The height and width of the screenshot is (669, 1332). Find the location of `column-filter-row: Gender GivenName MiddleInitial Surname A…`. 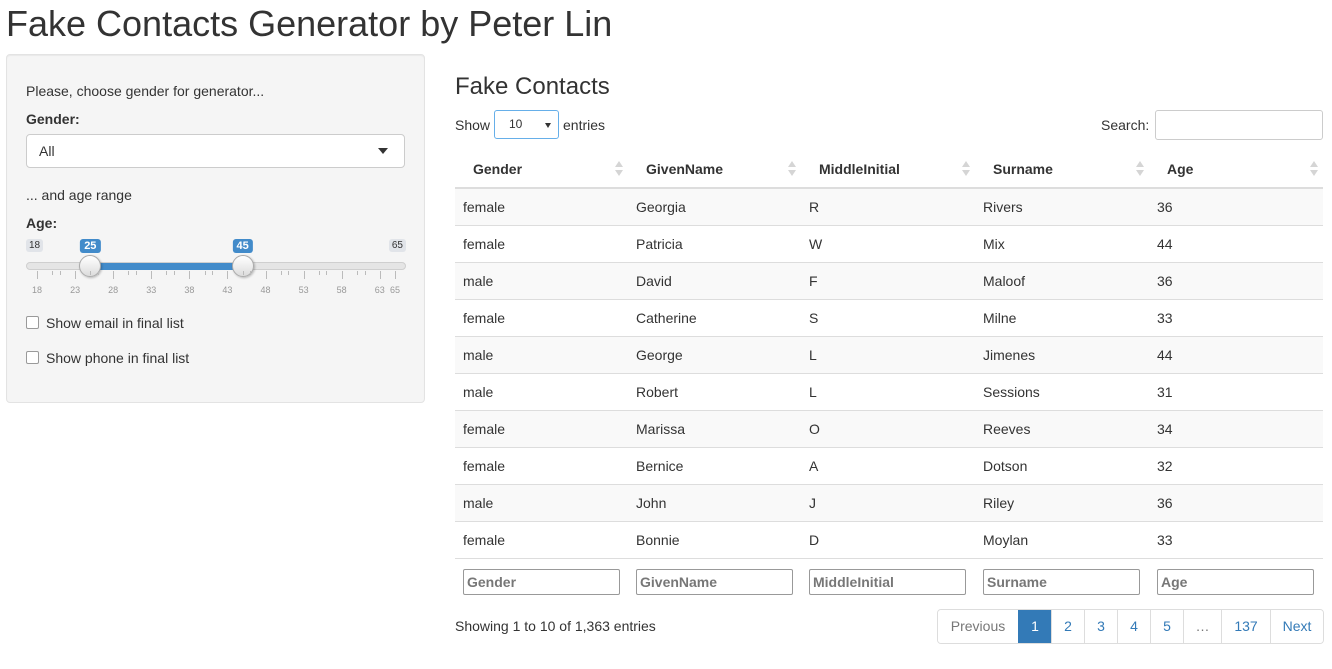

column-filter-row: Gender GivenName MiddleInitial Surname A… is located at coordinates (889, 577).